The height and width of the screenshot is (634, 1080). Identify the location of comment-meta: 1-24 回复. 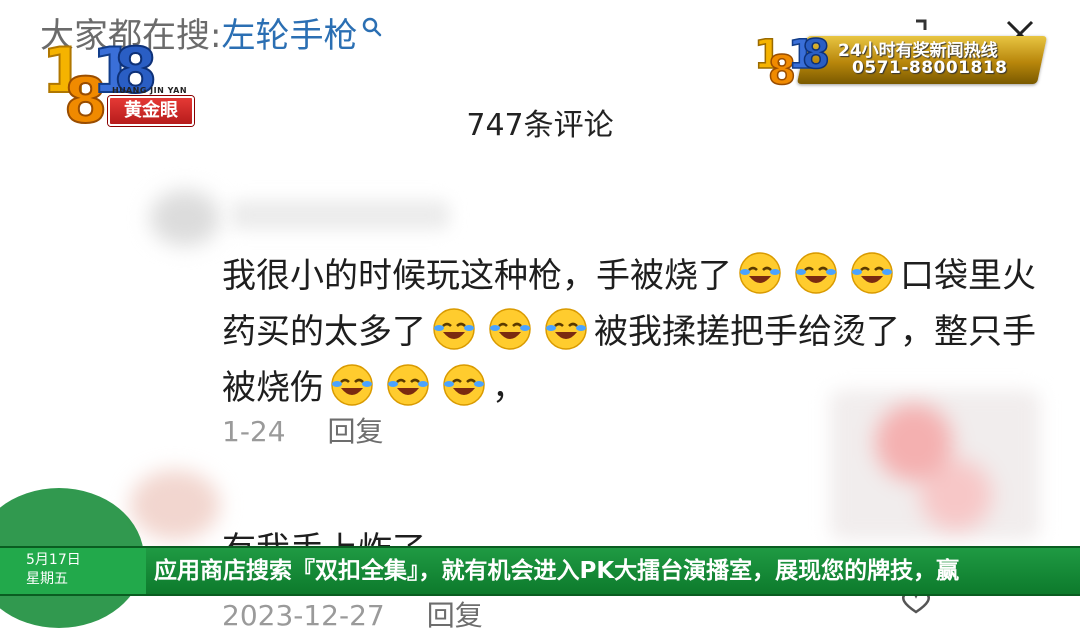
(303, 432).